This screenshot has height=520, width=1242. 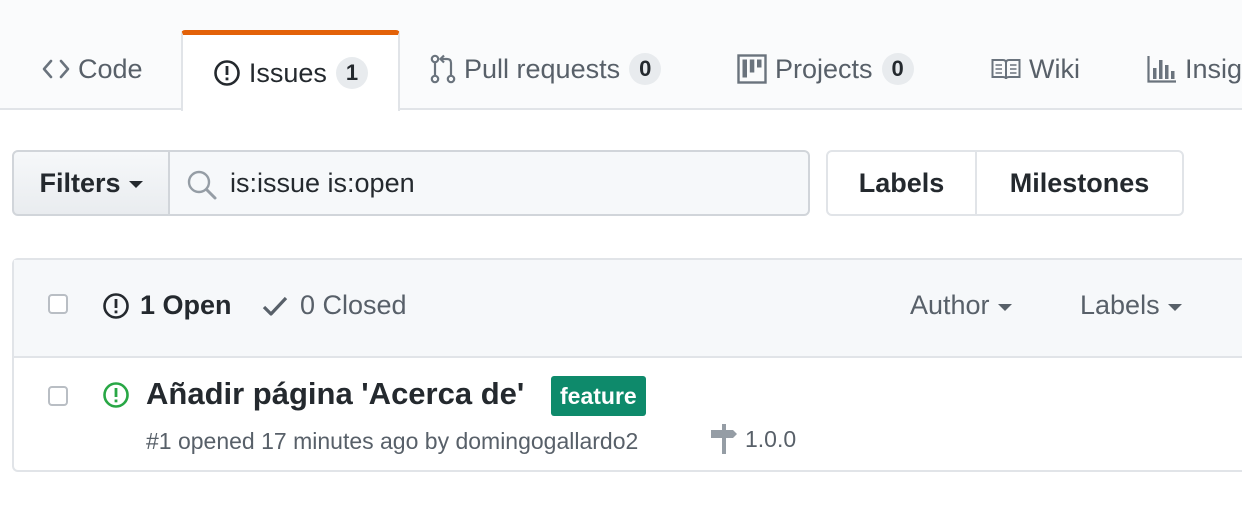 What do you see at coordinates (752, 69) in the screenshot?
I see `project-icon` at bounding box center [752, 69].